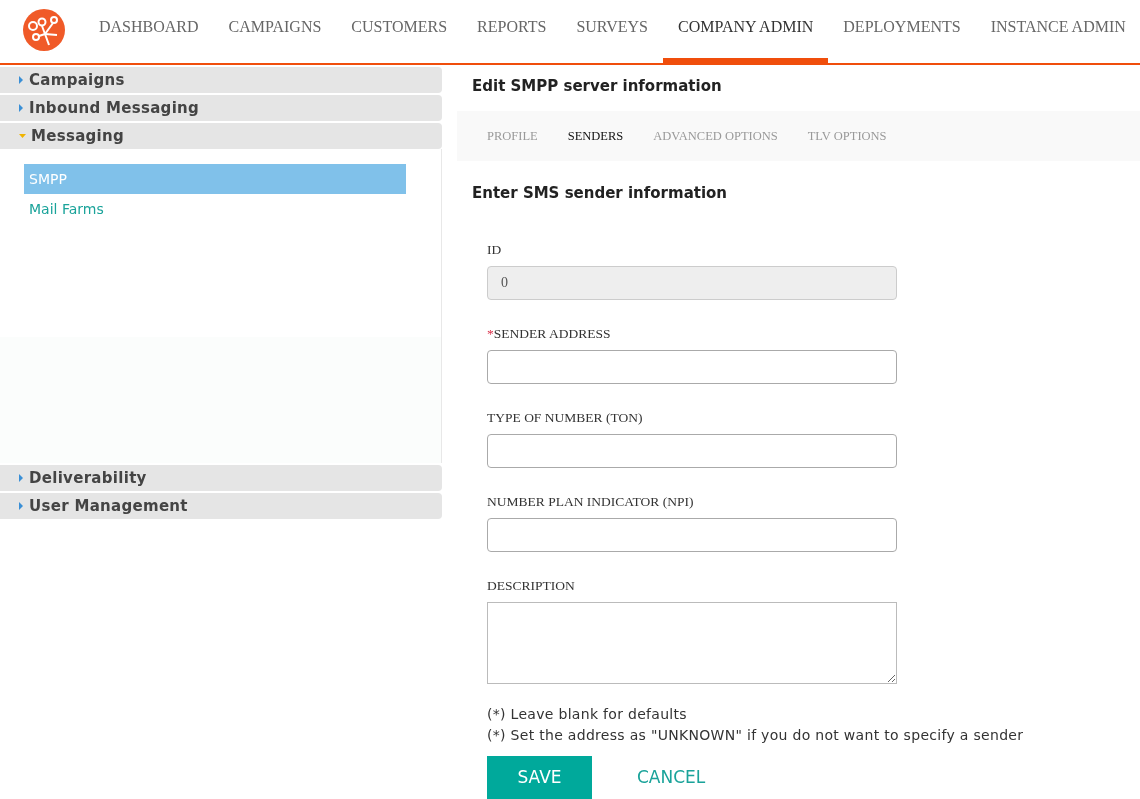  Describe the element at coordinates (221, 136) in the screenshot. I see `sidebar-section-header: Messaging` at that location.